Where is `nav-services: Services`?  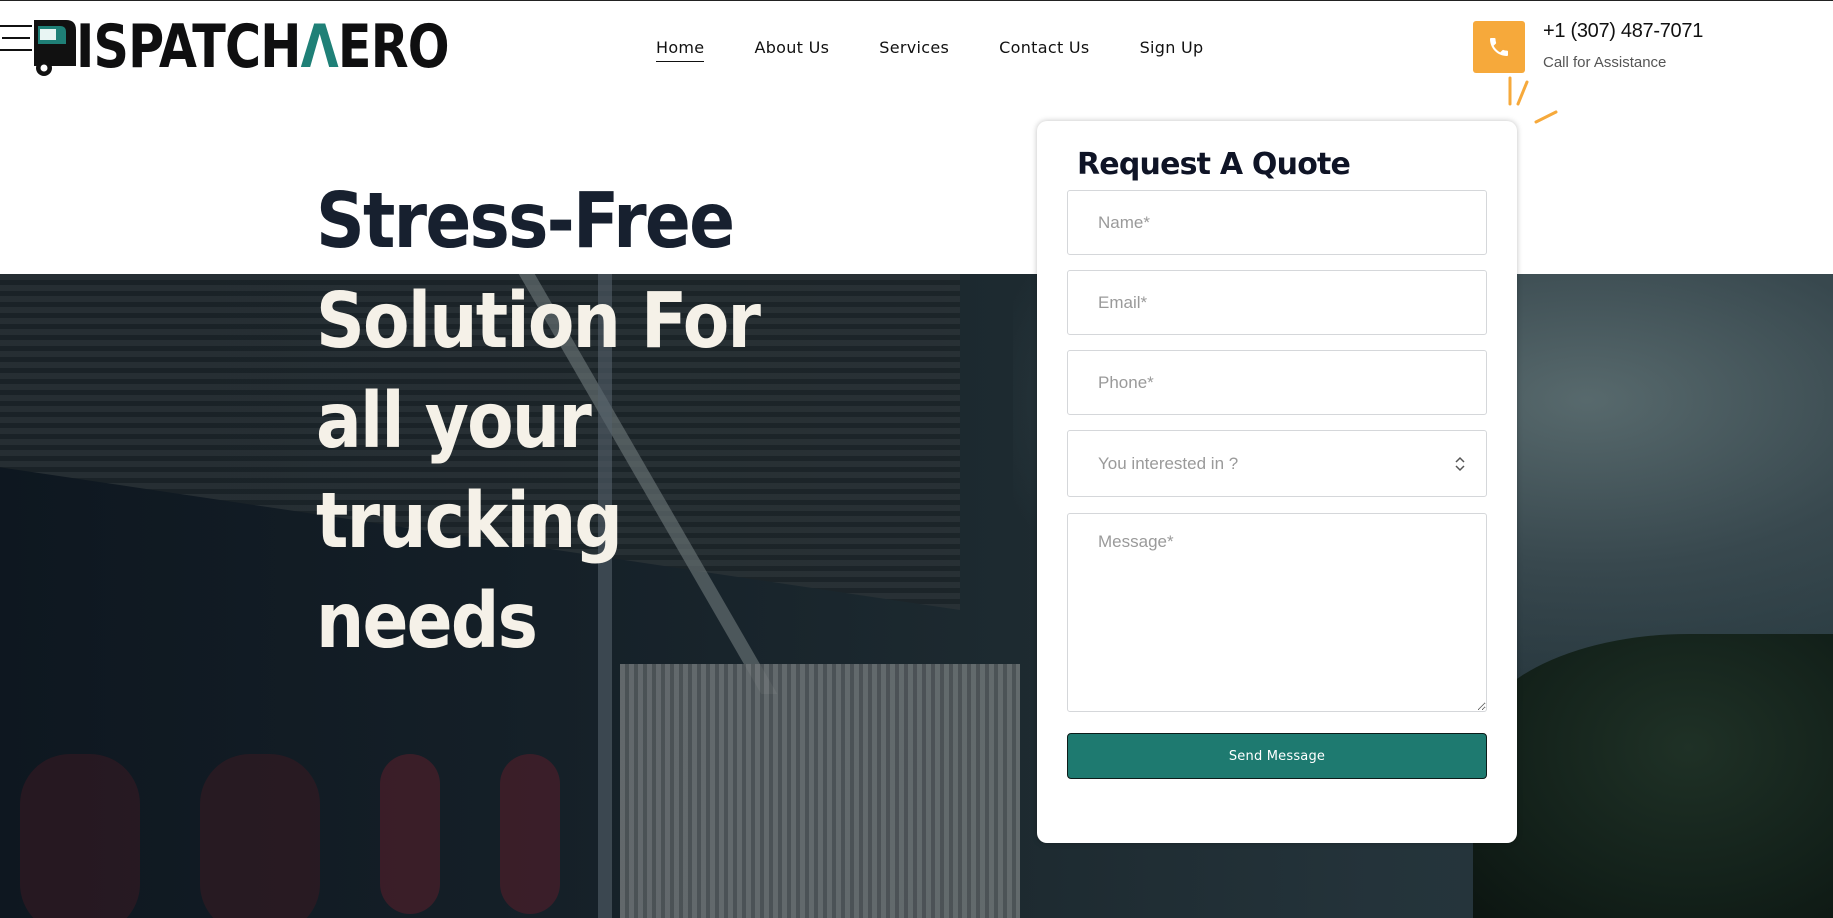
nav-services: Services is located at coordinates (914, 50).